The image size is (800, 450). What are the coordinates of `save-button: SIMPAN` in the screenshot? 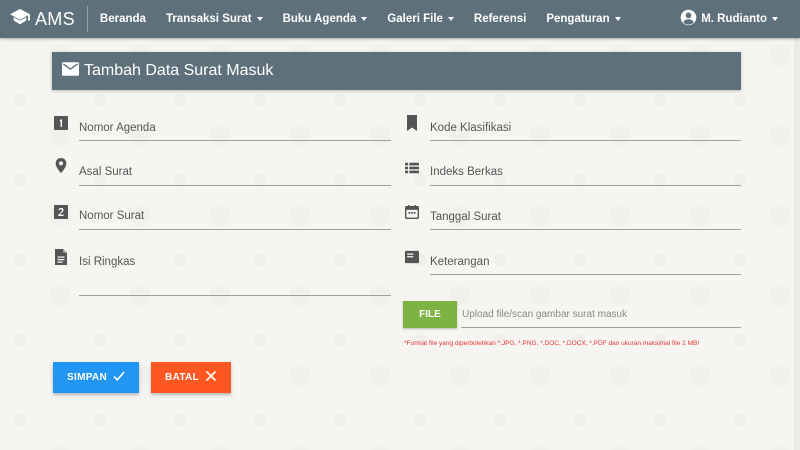 It's located at (96, 377).